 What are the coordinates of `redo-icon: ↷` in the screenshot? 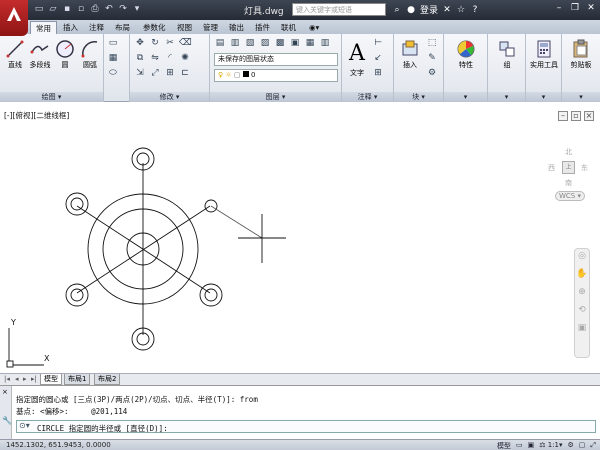 It's located at (123, 9).